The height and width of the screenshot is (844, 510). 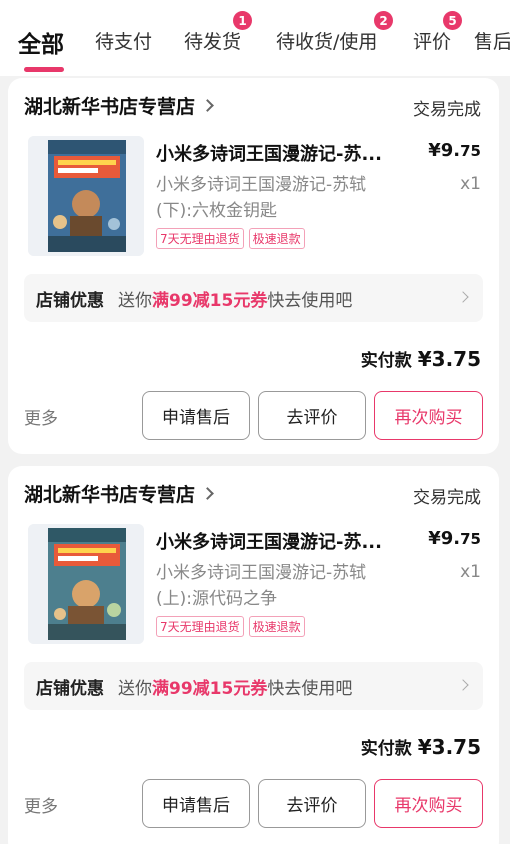 What do you see at coordinates (261, 586) in the screenshot?
I see `product-subtitle: 小米多诗词王国漫游记-苏轼 (上):源代码之争` at bounding box center [261, 586].